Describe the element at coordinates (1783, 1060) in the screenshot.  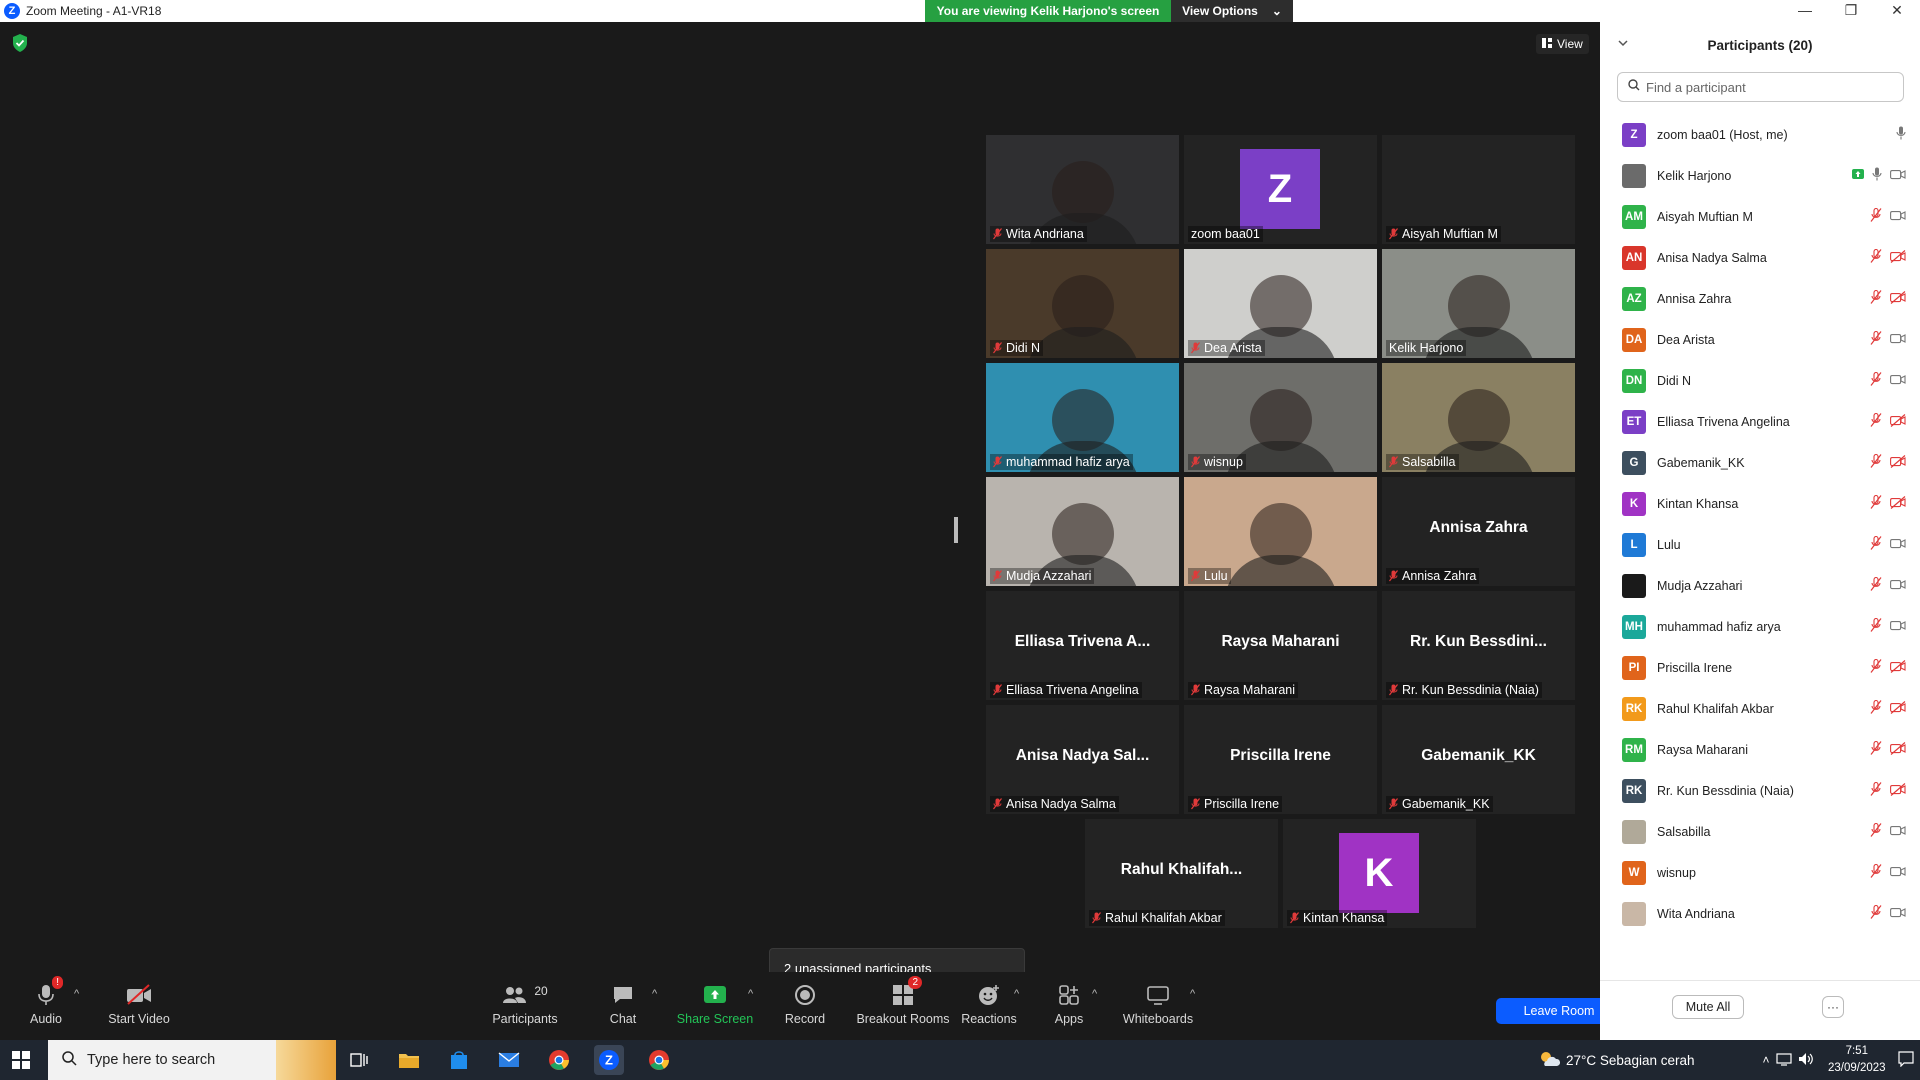
I see `network-icon` at that location.